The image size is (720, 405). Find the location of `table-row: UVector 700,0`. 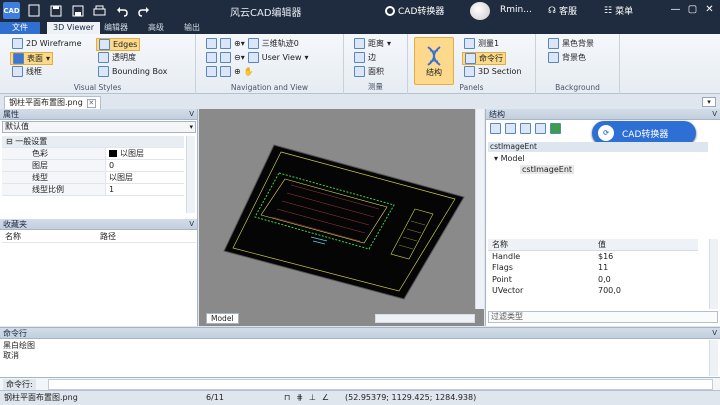

table-row: UVector 700,0 is located at coordinates (593, 291).